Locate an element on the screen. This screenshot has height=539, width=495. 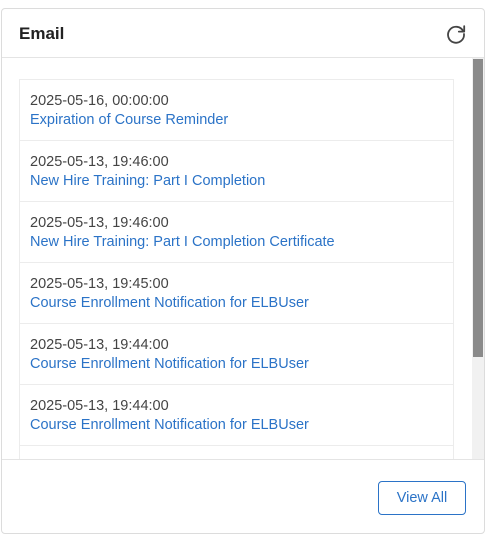
widget-header: Email is located at coordinates (243, 33).